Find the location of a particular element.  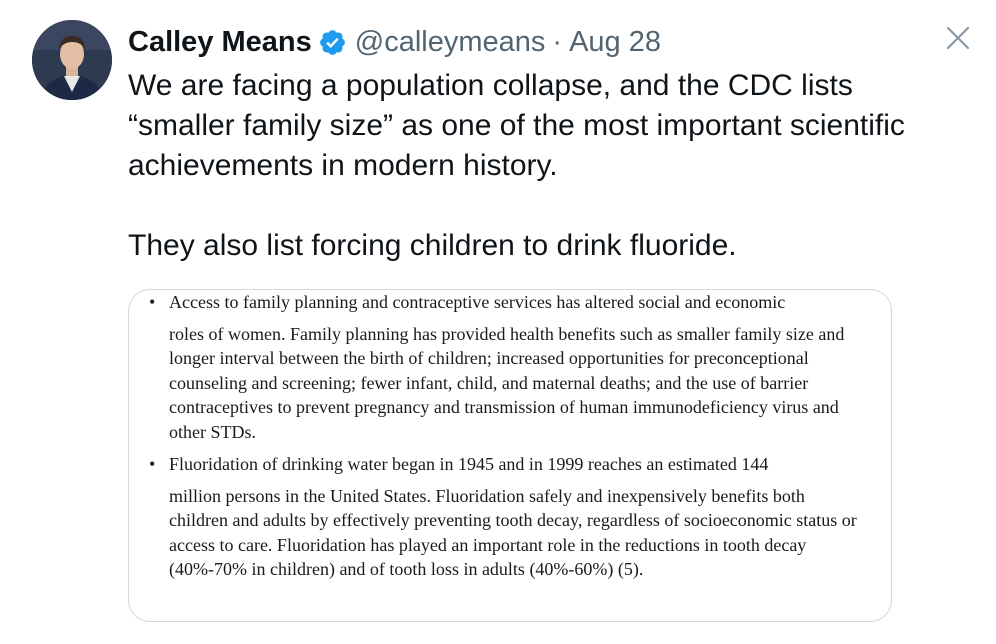

avatar is located at coordinates (72, 60).